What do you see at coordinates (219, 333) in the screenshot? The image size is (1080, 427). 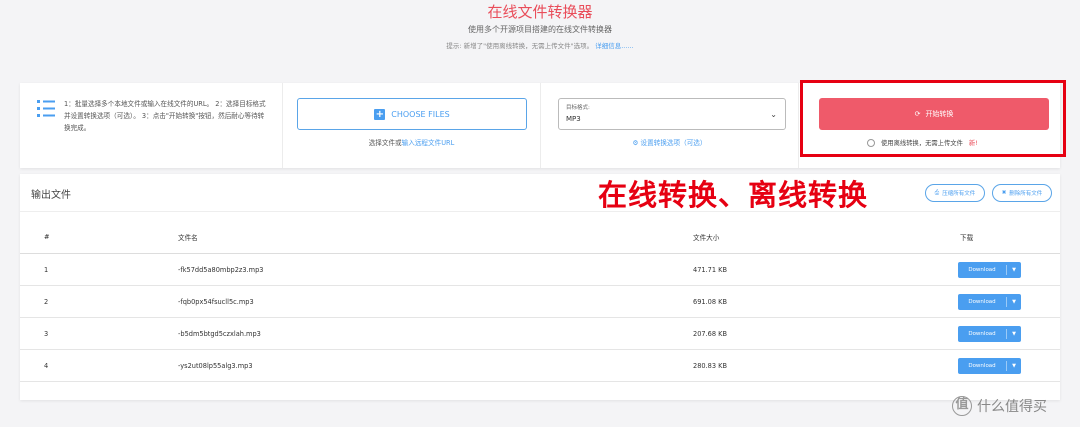 I see `row-filename: -b5dm5btgd5czxlah.mp3` at bounding box center [219, 333].